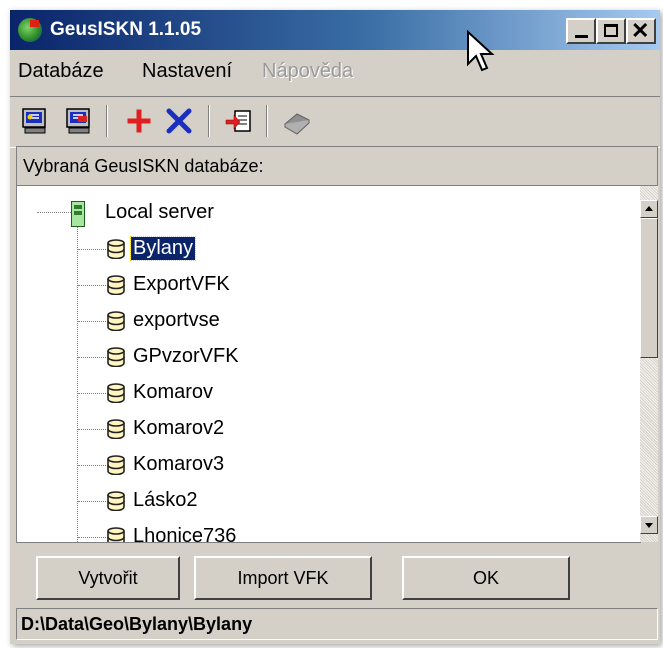  I want to click on mouse-cursor-icon, so click(481, 51).